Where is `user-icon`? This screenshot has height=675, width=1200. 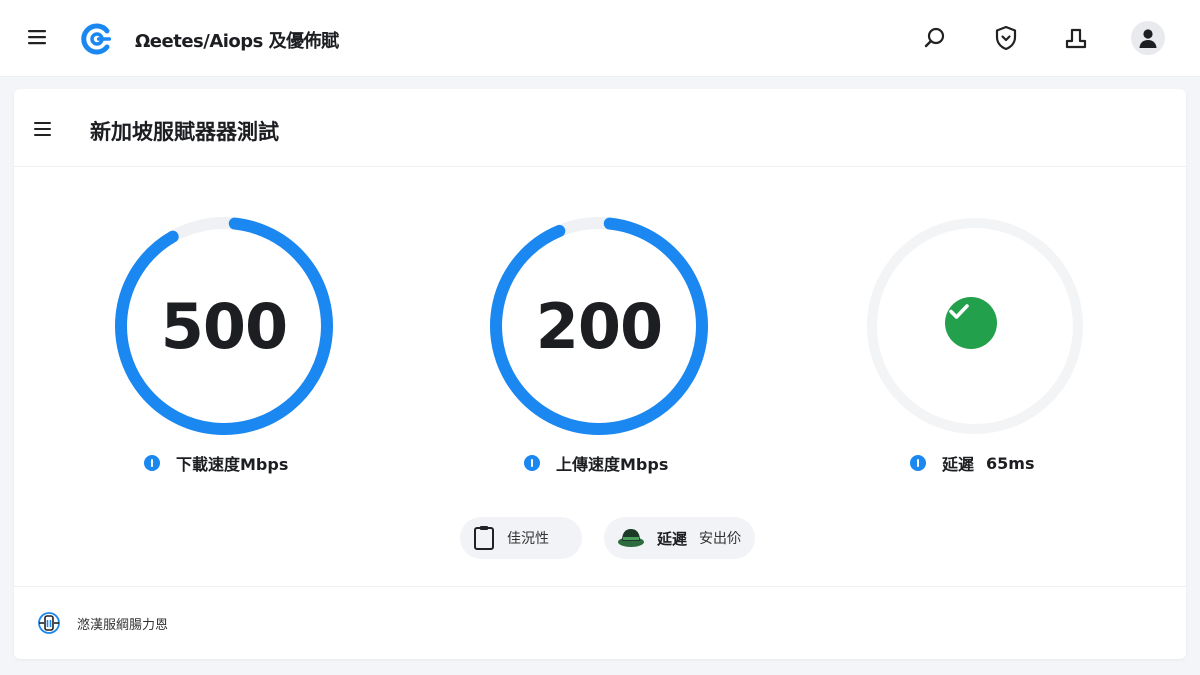
user-icon is located at coordinates (1148, 38).